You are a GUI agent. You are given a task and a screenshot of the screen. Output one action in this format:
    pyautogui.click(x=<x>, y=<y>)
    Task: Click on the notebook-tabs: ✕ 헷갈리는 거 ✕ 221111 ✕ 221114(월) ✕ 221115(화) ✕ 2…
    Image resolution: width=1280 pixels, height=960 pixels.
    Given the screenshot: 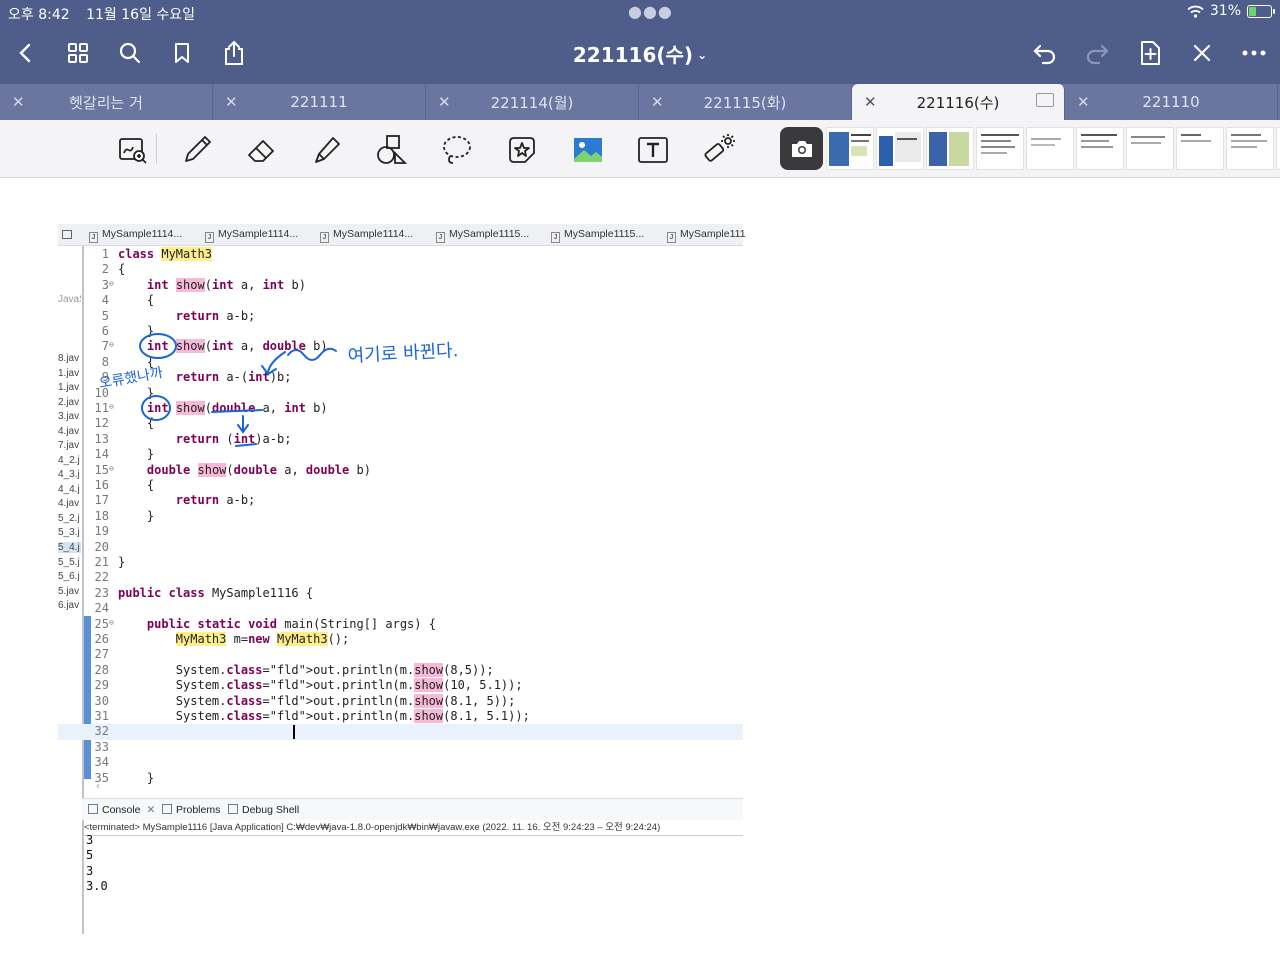 What is the action you would take?
    pyautogui.click(x=640, y=102)
    